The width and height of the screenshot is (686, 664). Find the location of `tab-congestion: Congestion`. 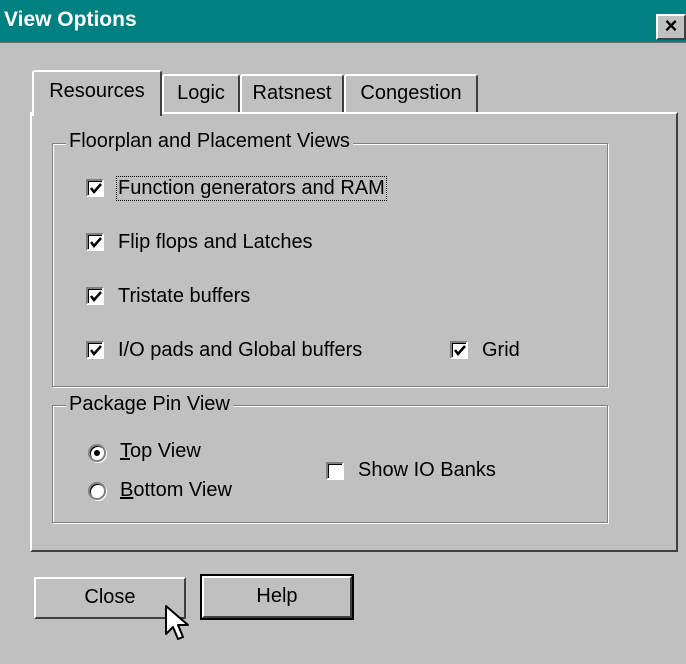

tab-congestion: Congestion is located at coordinates (411, 93).